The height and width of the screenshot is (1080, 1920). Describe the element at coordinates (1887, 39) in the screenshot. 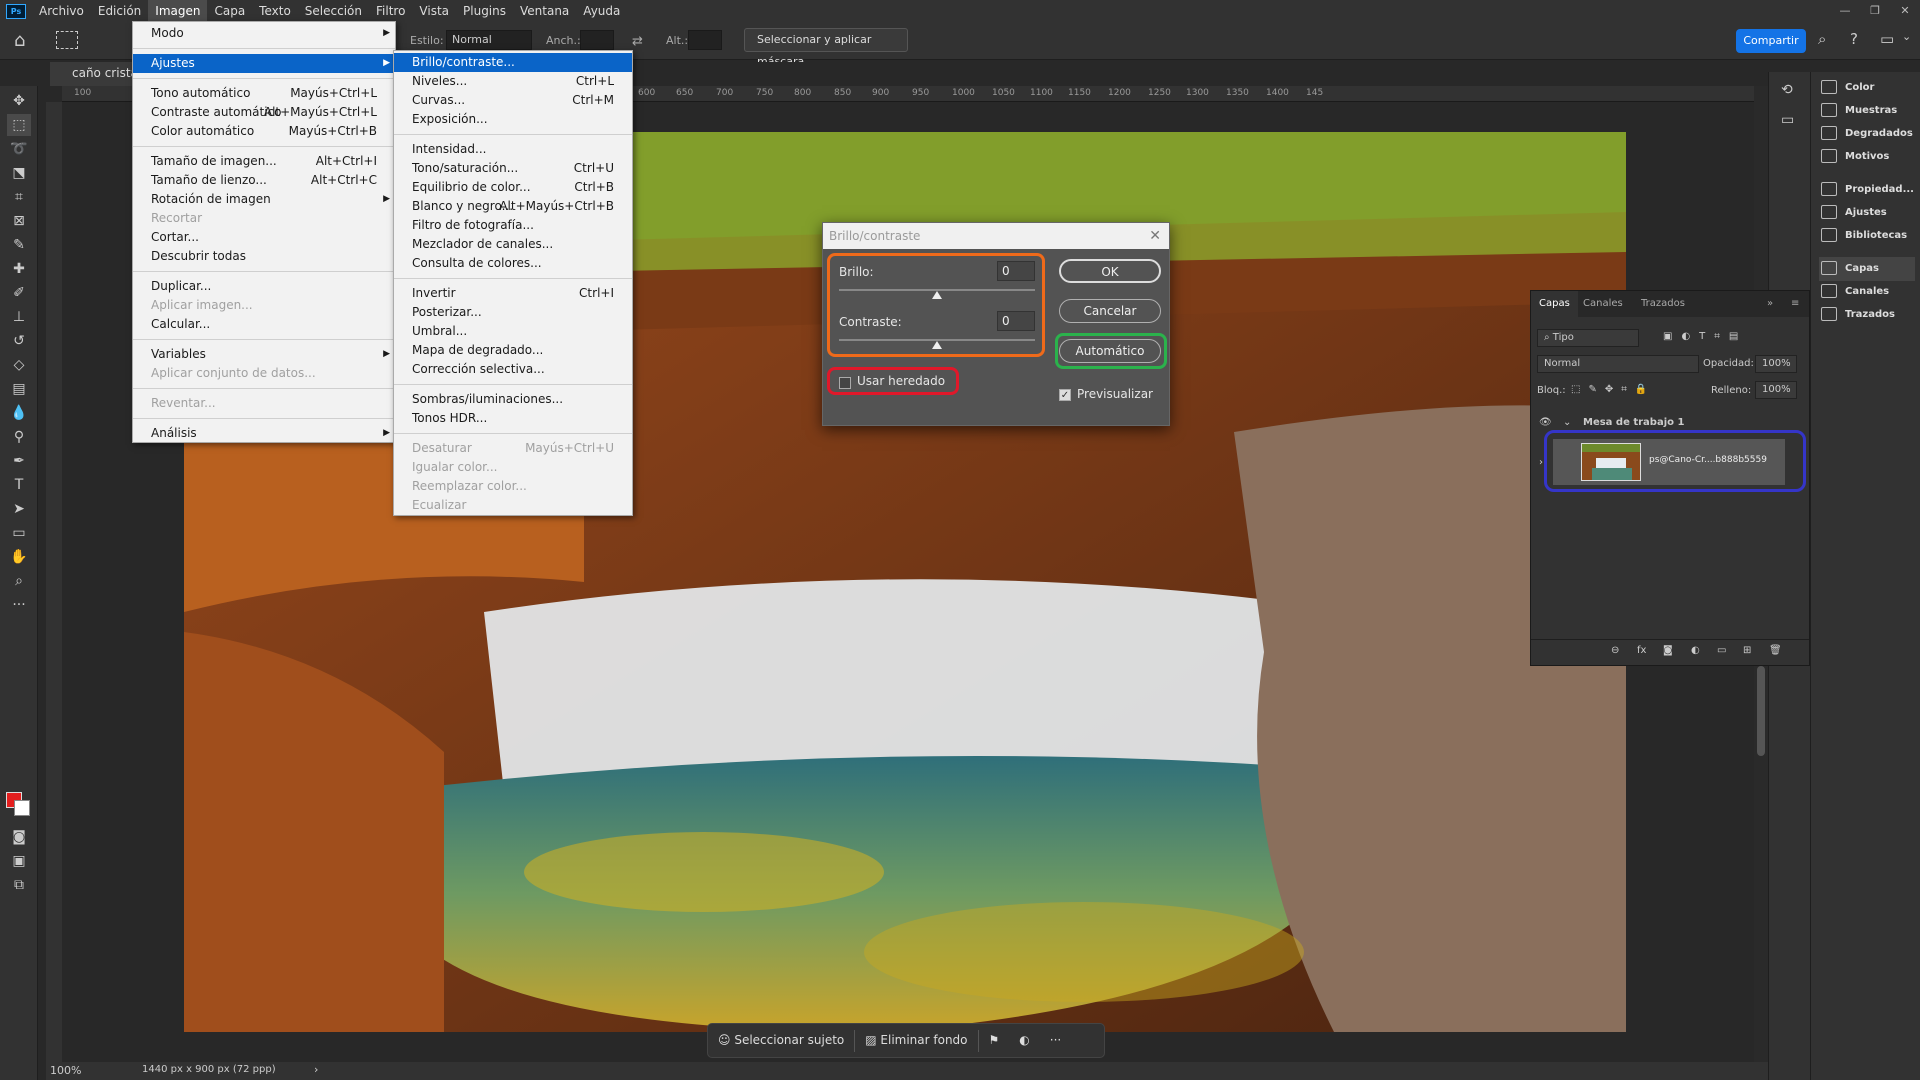

I see `workspace-icon: ▭` at that location.